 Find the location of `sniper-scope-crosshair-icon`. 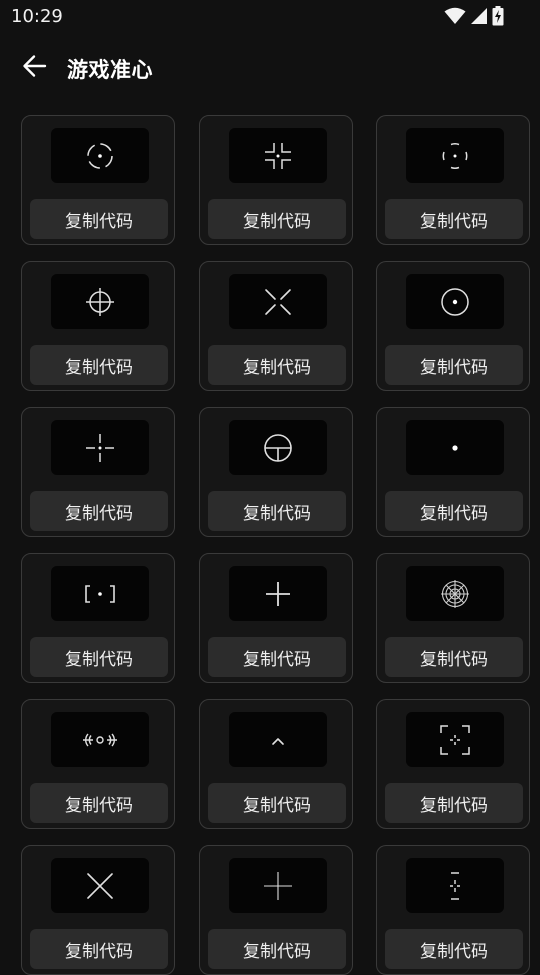

sniper-scope-crosshair-icon is located at coordinates (455, 594).